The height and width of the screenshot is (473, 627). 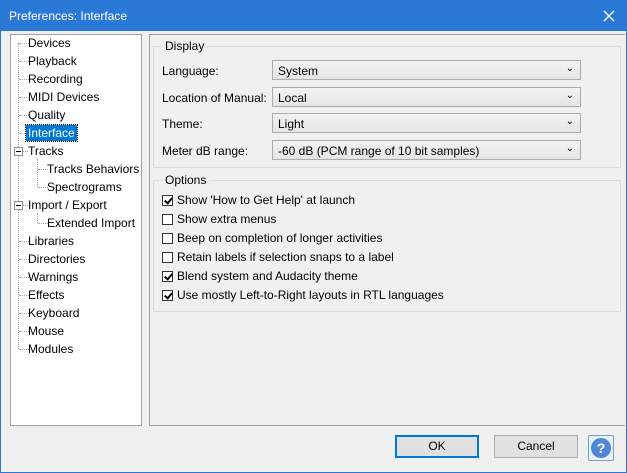 What do you see at coordinates (55, 79) in the screenshot?
I see `tree-item-recording: Recording` at bounding box center [55, 79].